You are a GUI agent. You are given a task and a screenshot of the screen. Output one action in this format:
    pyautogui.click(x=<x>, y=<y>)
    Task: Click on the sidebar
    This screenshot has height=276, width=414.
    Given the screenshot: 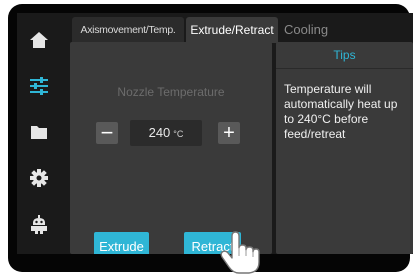 What is the action you would take?
    pyautogui.click(x=39, y=133)
    